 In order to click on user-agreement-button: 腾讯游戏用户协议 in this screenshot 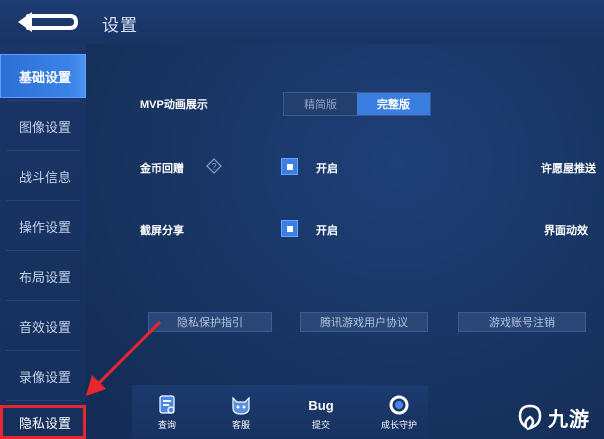, I will do `click(364, 322)`.